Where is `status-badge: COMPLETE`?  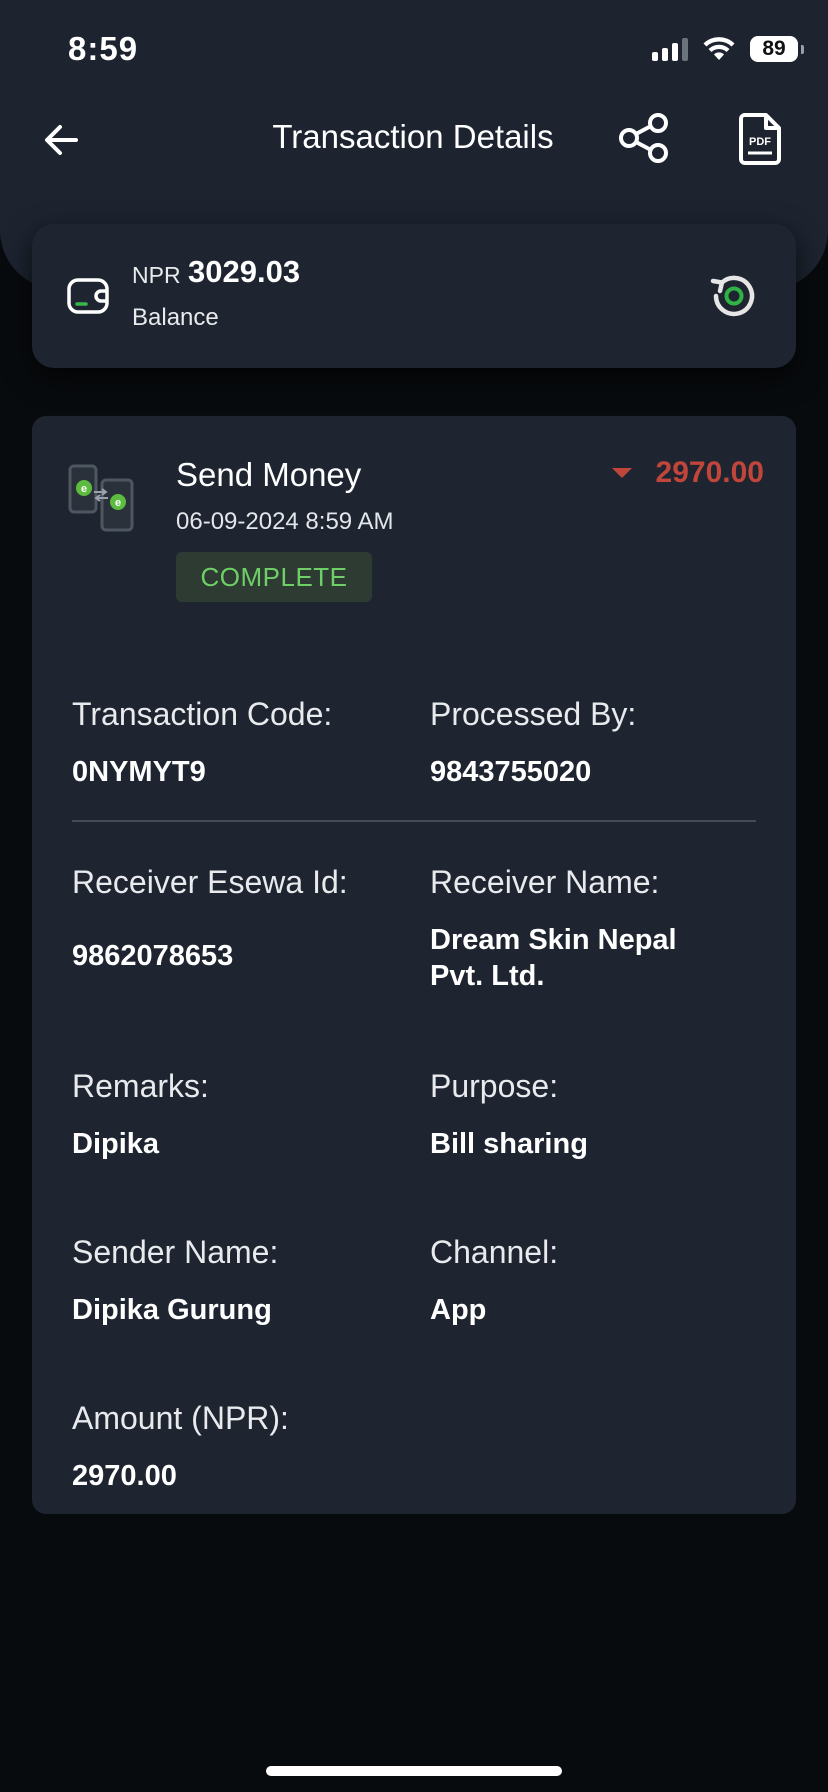 status-badge: COMPLETE is located at coordinates (274, 577).